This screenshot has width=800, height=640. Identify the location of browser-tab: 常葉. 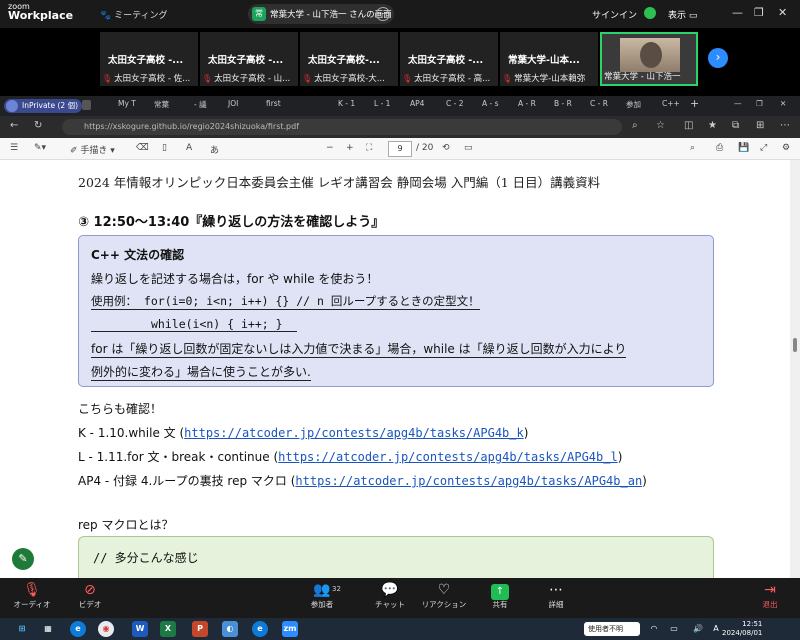
(161, 106).